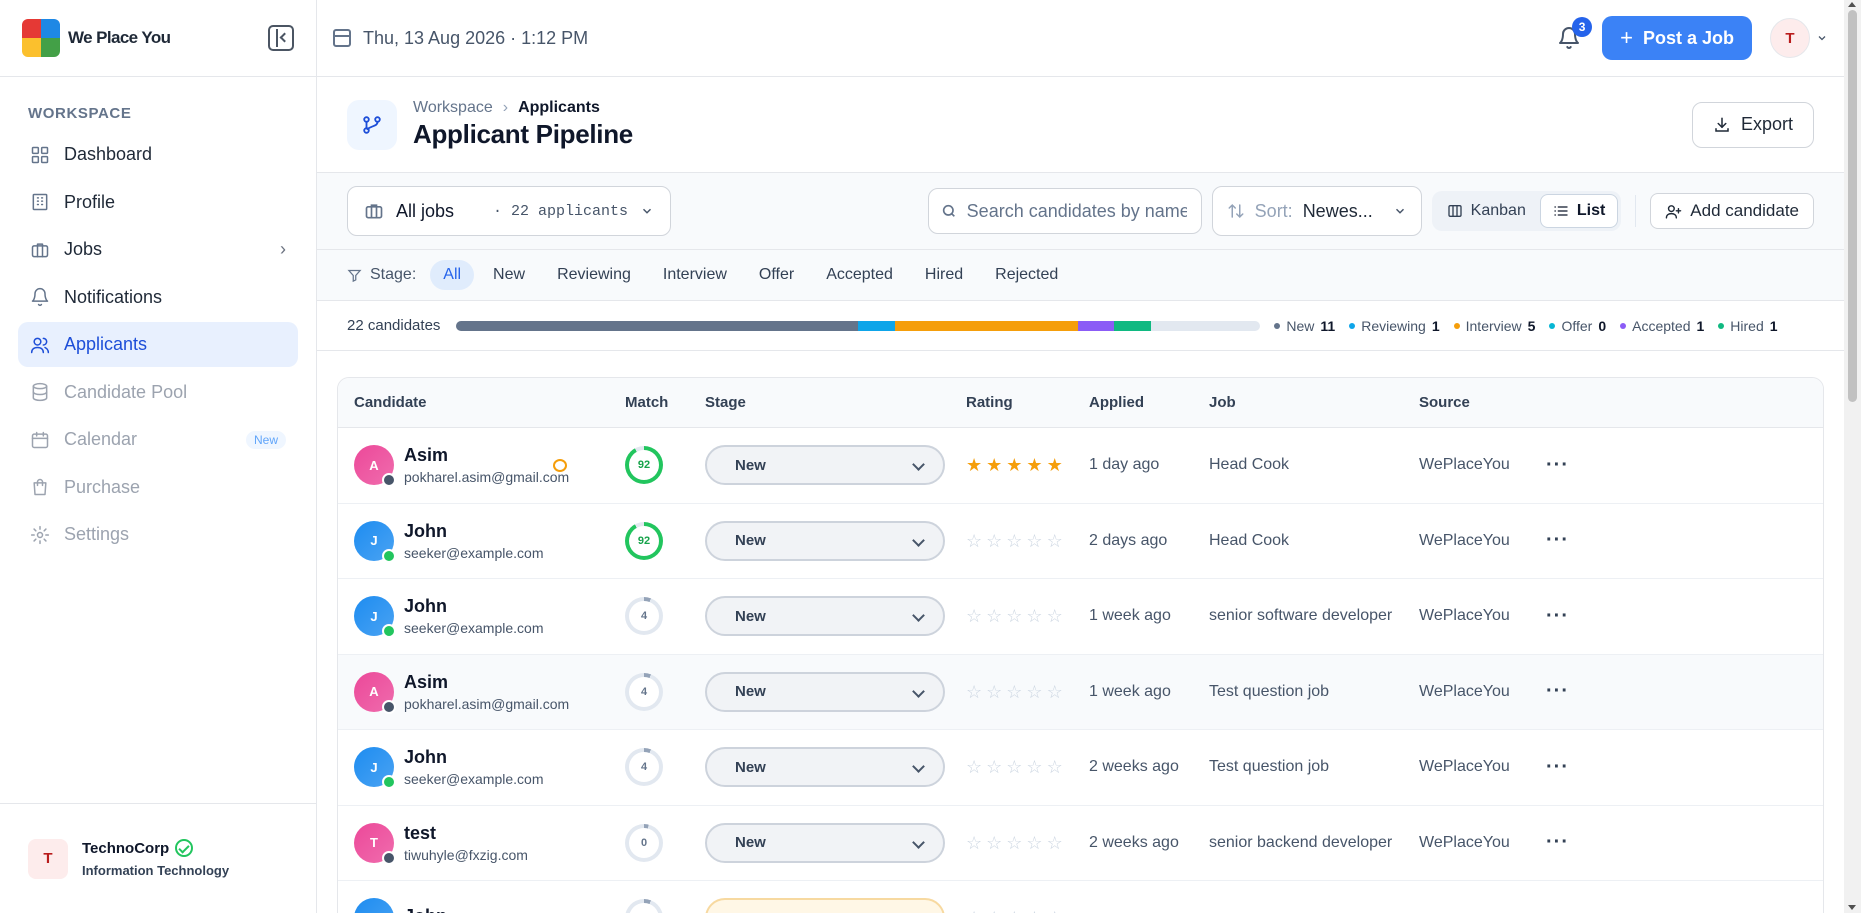 This screenshot has width=1861, height=913. What do you see at coordinates (859, 275) in the screenshot?
I see `stage-filter-accepted: Accepted` at bounding box center [859, 275].